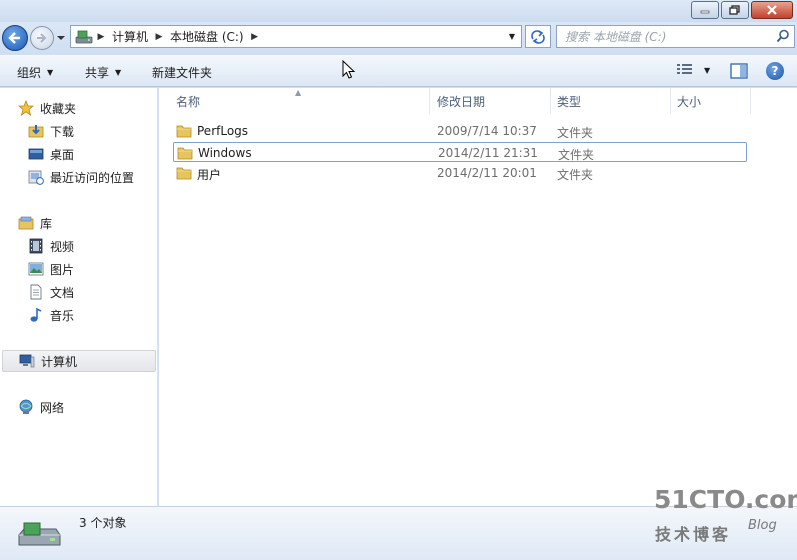 Image resolution: width=797 pixels, height=560 pixels. I want to click on address-field: ▶ 计算机 ▶ 本地磁盘 (C:) ▶ ▼, so click(296, 36).